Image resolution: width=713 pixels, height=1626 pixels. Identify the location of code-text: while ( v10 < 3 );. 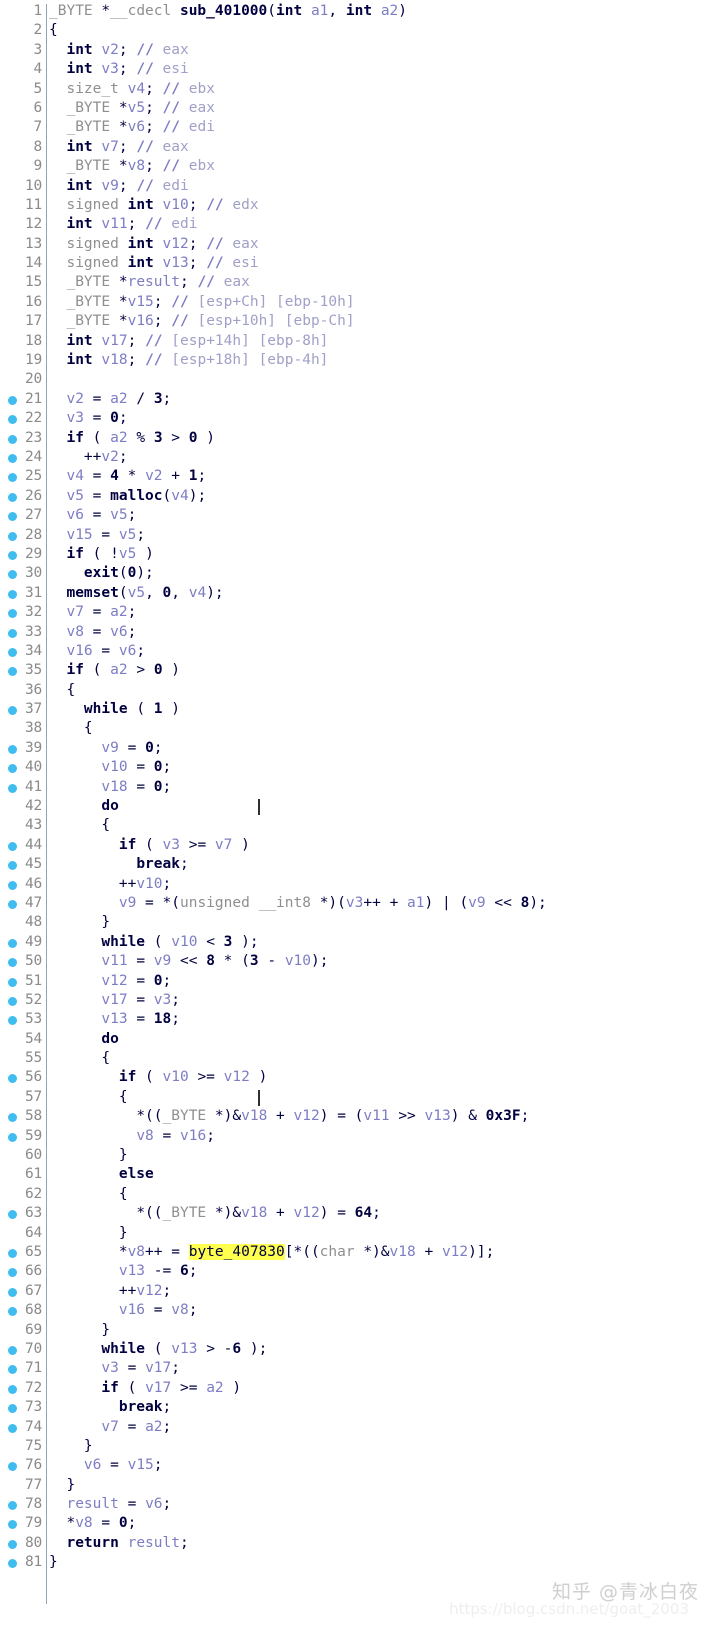
(153, 942).